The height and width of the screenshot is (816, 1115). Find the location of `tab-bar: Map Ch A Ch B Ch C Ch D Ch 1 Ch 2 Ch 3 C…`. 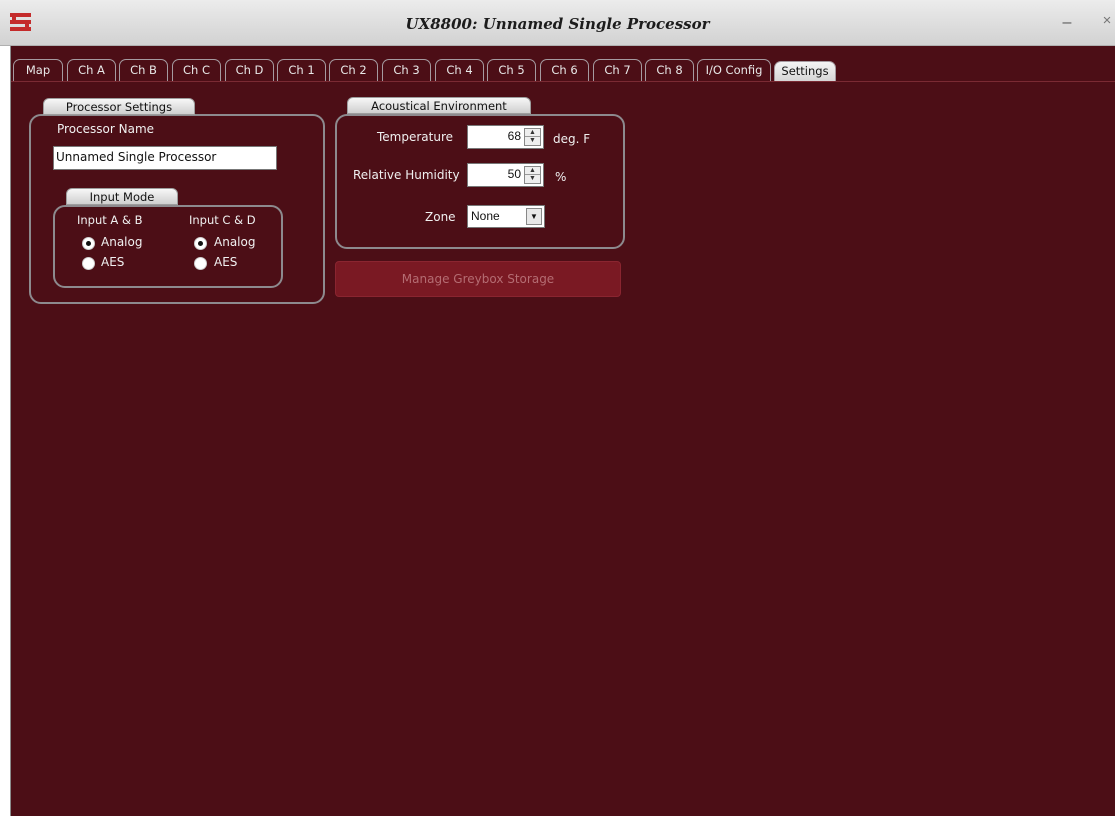

tab-bar: Map Ch A Ch B Ch C Ch D Ch 1 Ch 2 Ch 3 C… is located at coordinates (563, 70).